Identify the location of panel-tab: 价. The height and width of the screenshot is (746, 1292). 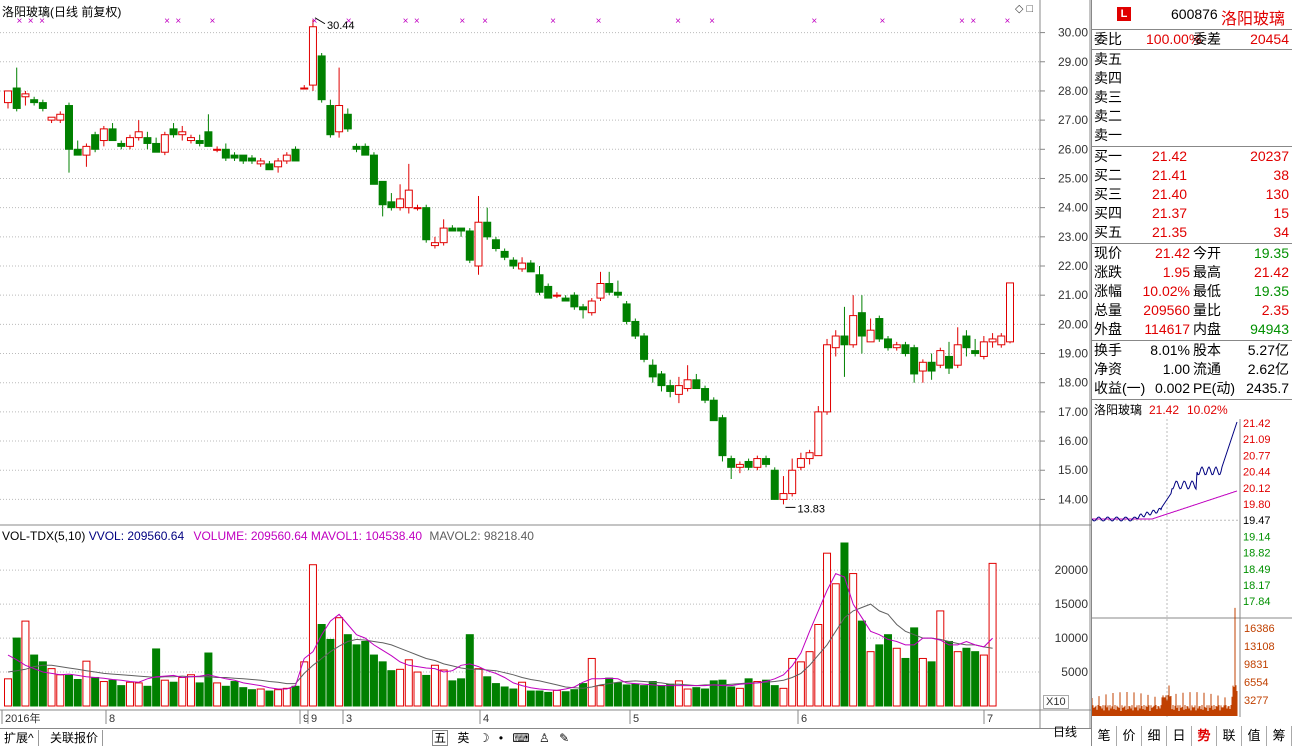
(1129, 736).